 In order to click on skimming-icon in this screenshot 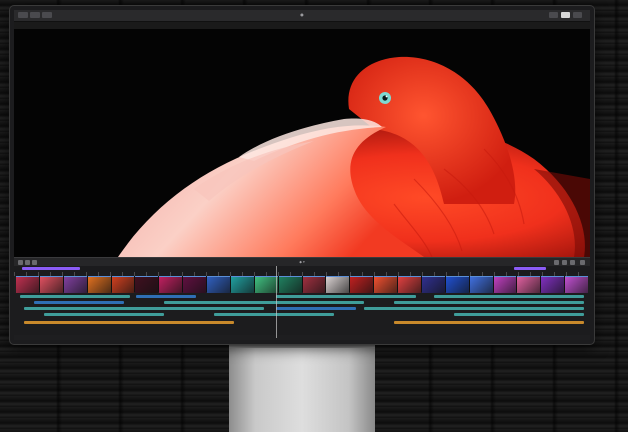, I will do `click(572, 262)`.